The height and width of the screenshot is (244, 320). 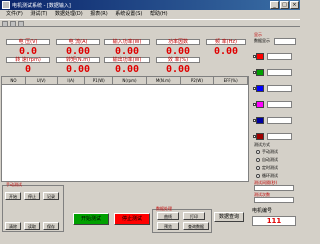 What do you see at coordinates (32, 196) in the screenshot?
I see `stop-small-button: 停止` at bounding box center [32, 196].